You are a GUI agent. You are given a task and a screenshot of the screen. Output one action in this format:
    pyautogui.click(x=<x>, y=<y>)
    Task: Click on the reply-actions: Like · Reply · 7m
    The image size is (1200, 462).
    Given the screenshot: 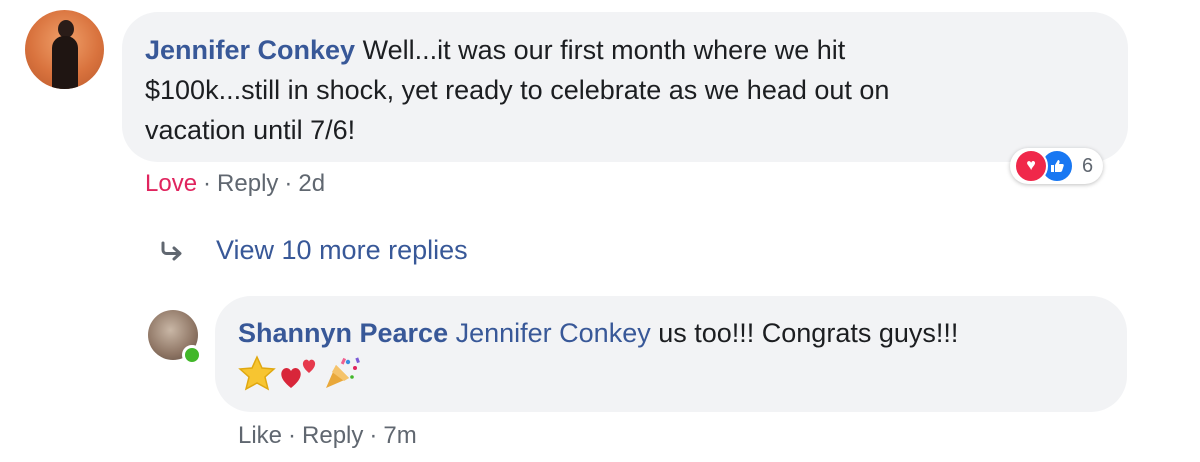 What is the action you would take?
    pyautogui.click(x=327, y=436)
    